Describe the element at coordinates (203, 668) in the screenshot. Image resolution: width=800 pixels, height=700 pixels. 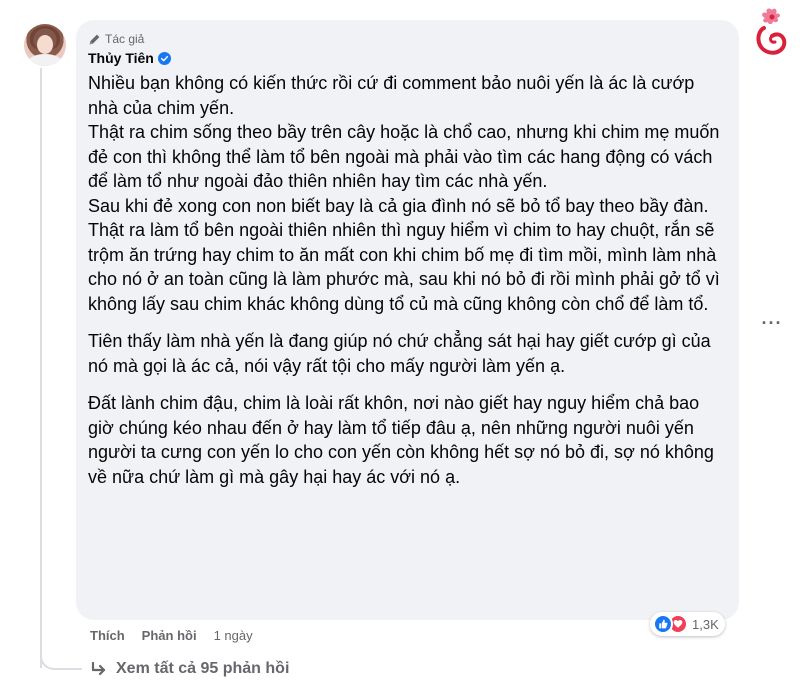
I see `view-replies-label: Xem tất cả 95 phản hồi` at that location.